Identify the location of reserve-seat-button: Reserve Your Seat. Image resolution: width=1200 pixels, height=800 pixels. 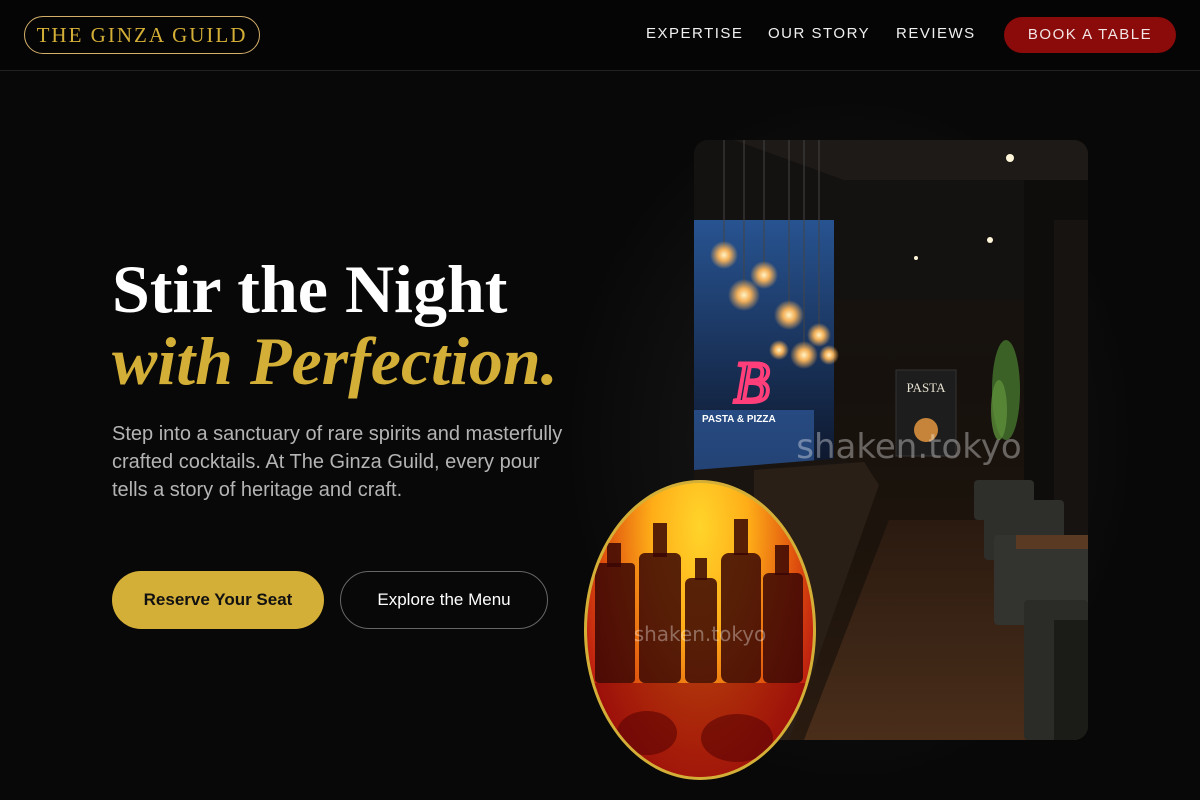
(218, 600).